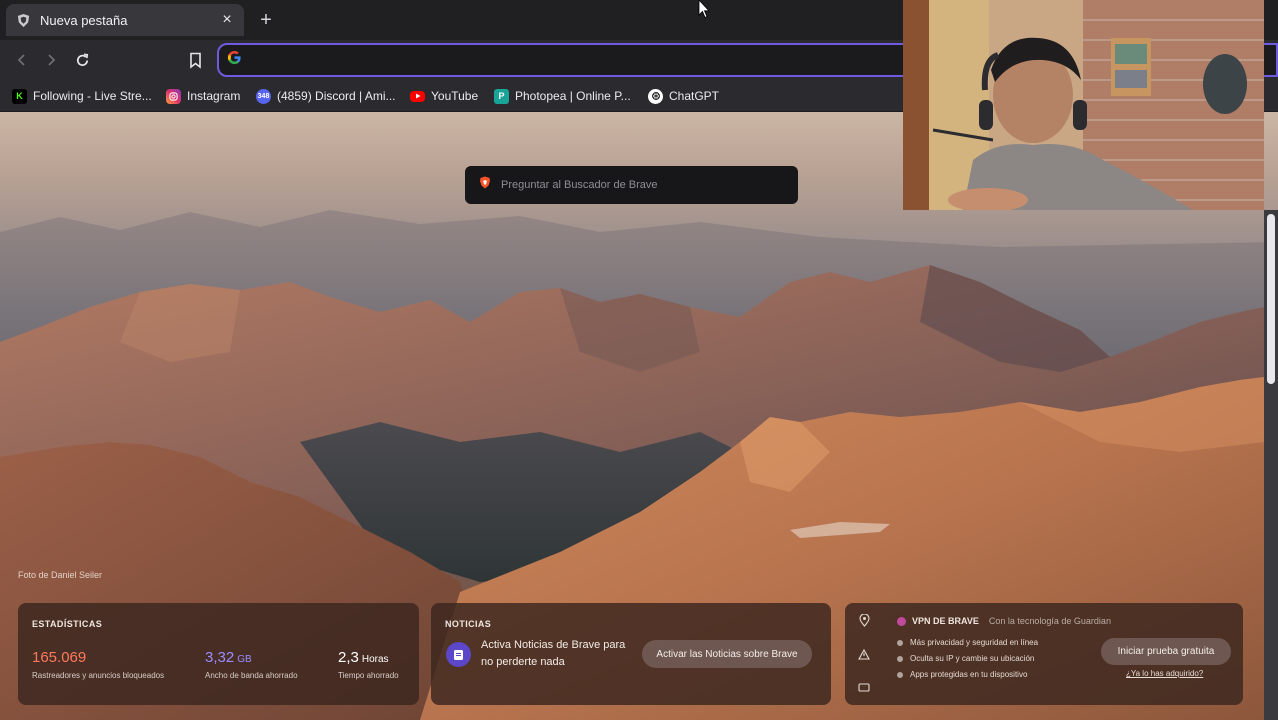  What do you see at coordinates (727, 654) in the screenshot?
I see `activate-news-button: Activar las Noticias sobre Brave` at bounding box center [727, 654].